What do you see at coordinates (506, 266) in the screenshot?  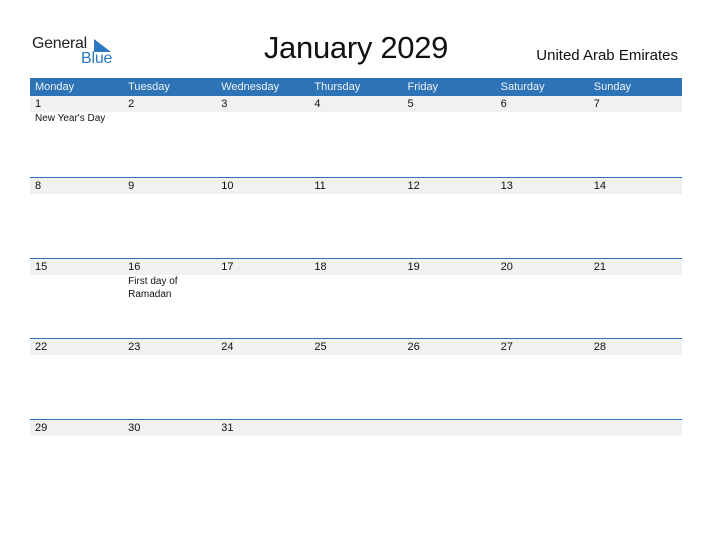 I see `day-number: 20` at bounding box center [506, 266].